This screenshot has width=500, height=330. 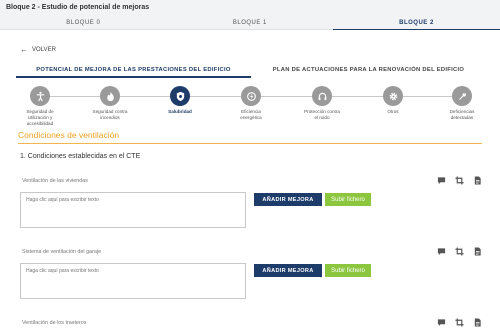 What do you see at coordinates (416, 23) in the screenshot?
I see `tab-bloque-2: BLOQUE 2` at bounding box center [416, 23].